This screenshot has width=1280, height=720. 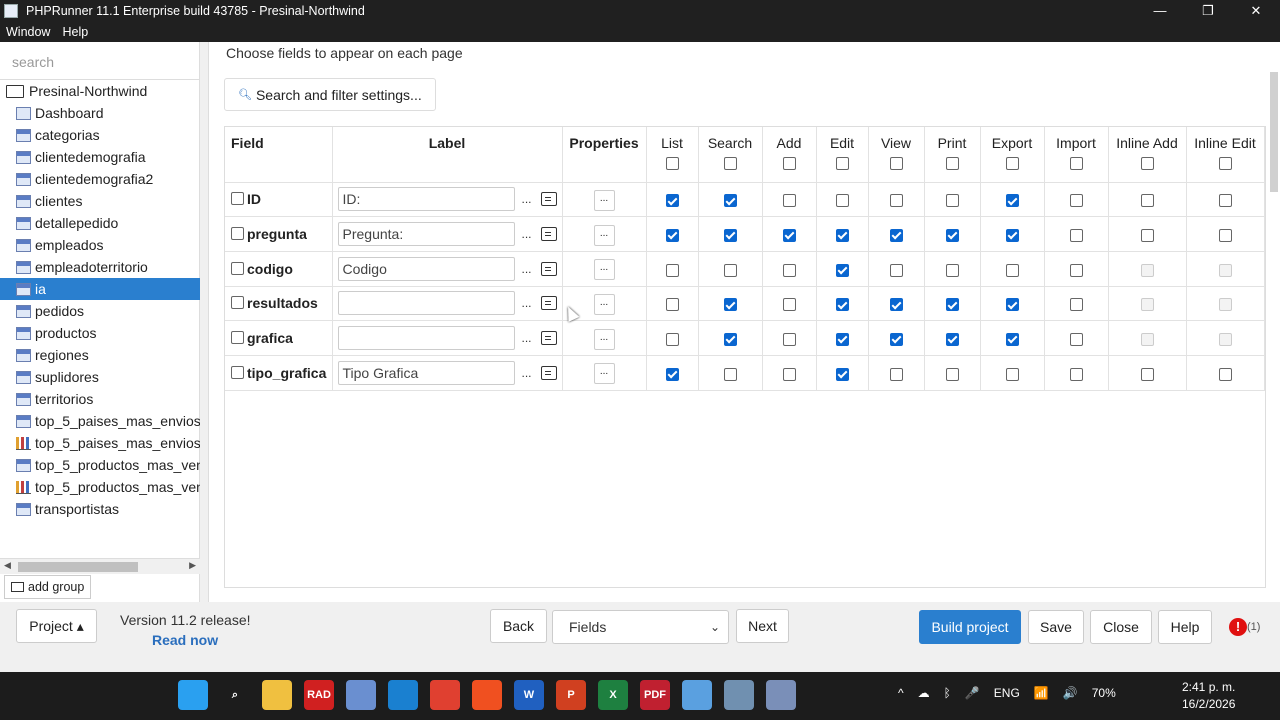 What do you see at coordinates (1104, 693) in the screenshot?
I see `battery-level: 70%` at bounding box center [1104, 693].